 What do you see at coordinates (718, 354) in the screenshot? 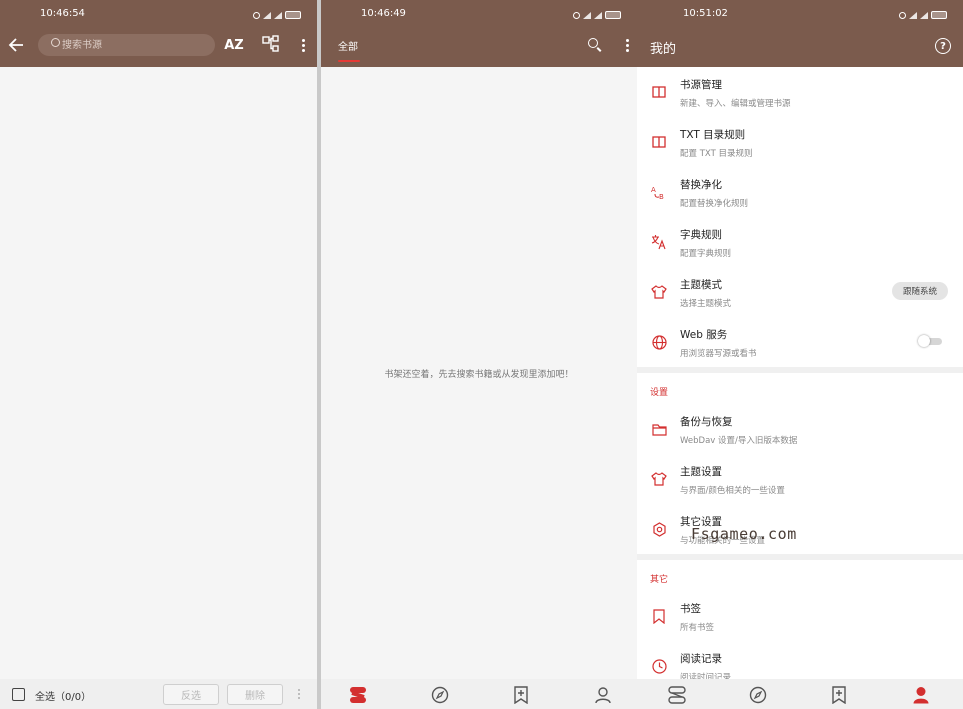
I see `item-subtitle: 用浏览器写源或看书` at bounding box center [718, 354].